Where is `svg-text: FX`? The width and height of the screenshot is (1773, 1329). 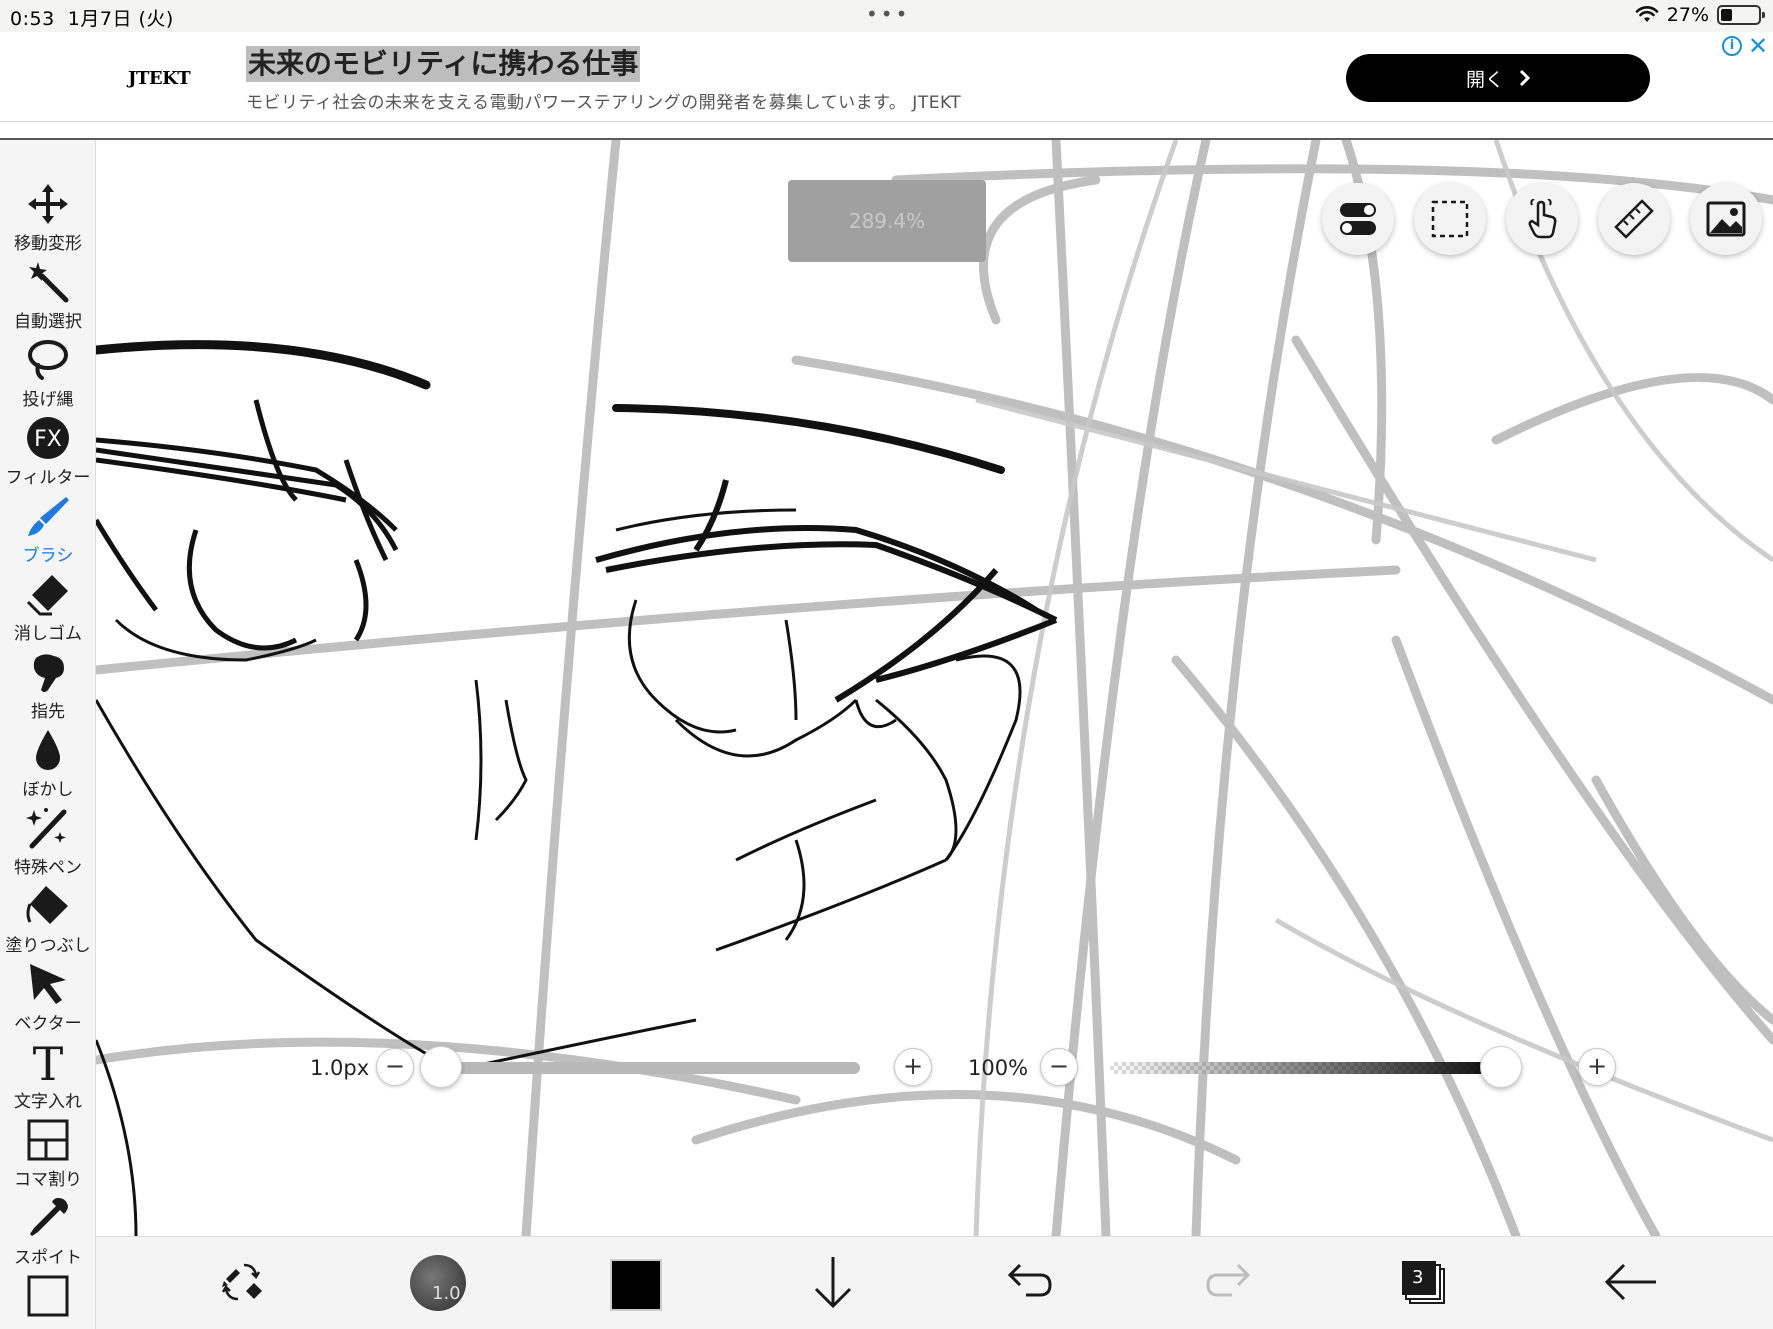
svg-text: FX is located at coordinates (48, 439).